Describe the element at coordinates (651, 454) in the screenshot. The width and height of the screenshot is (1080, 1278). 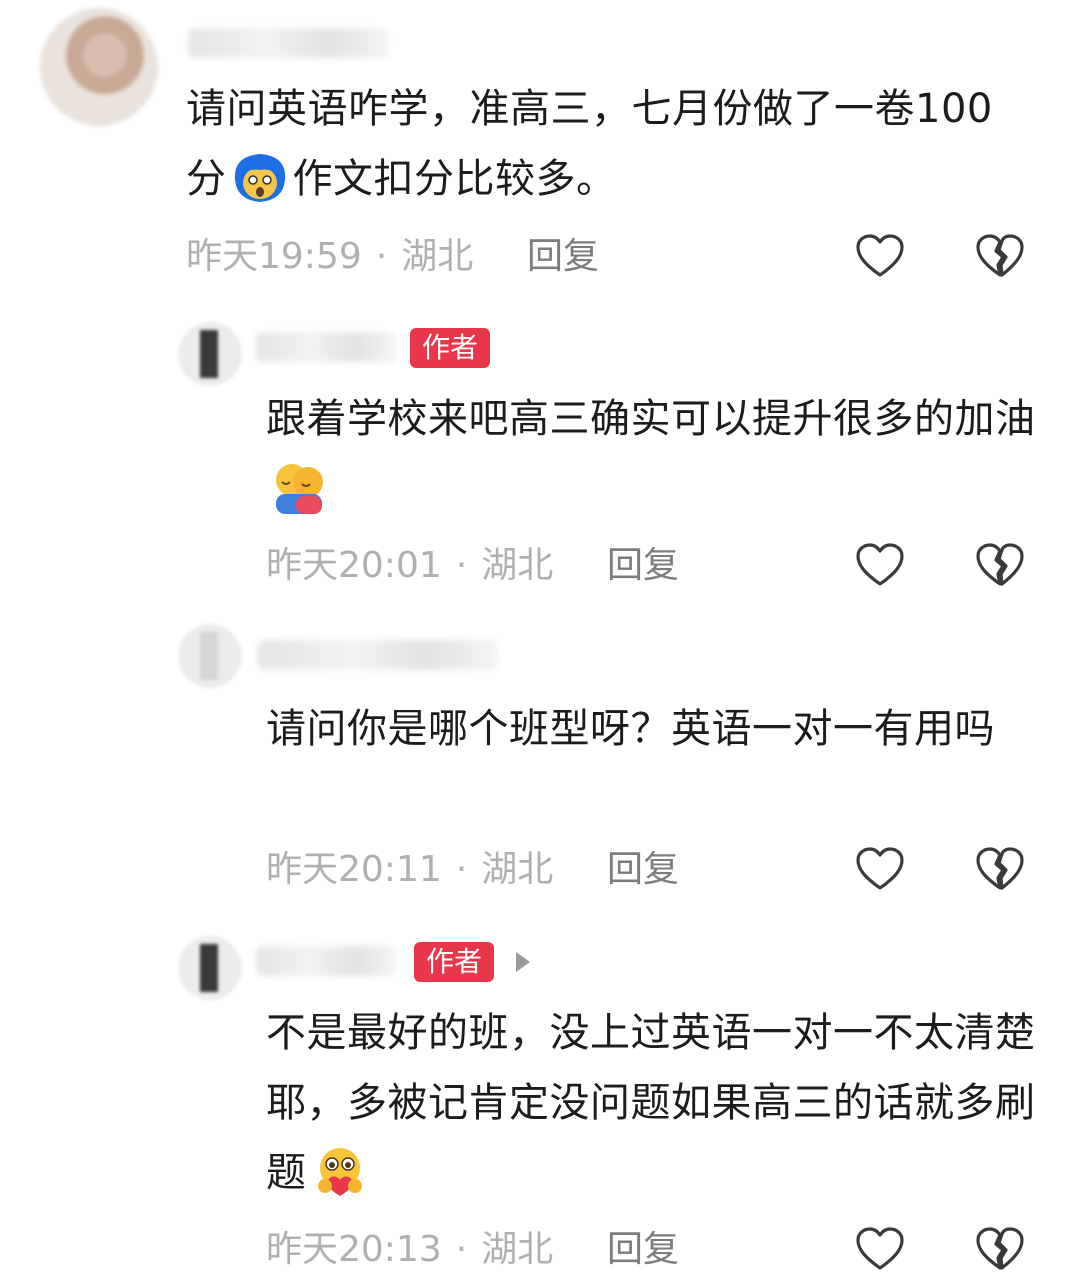
I see `comment-text: 跟着学校来吧高三确实可以提升很多的加油` at that location.